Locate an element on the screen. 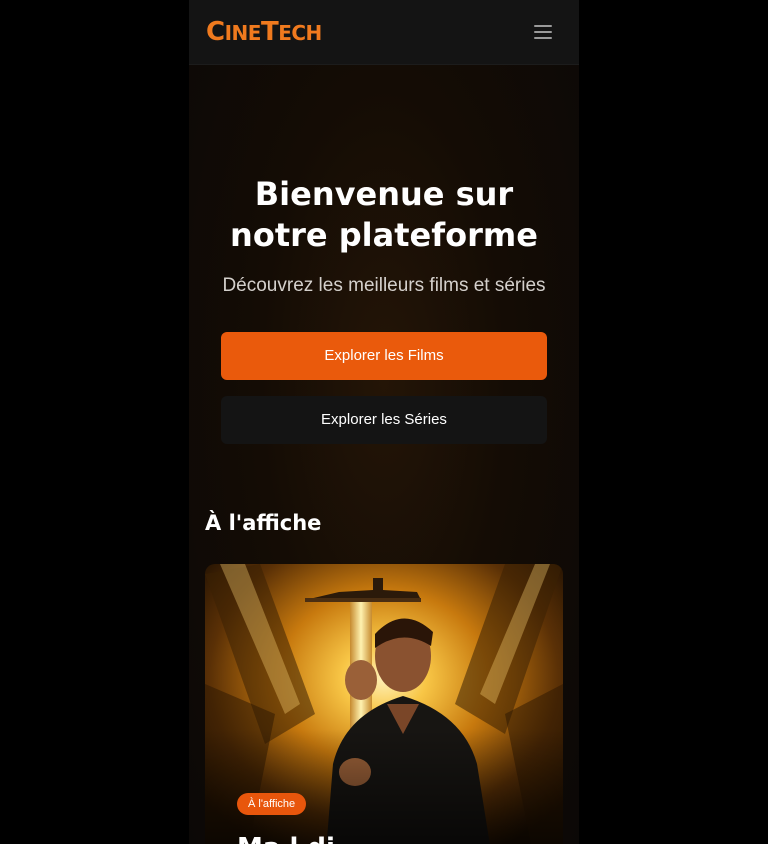  cinetech-logo: CINETECH is located at coordinates (264, 32).